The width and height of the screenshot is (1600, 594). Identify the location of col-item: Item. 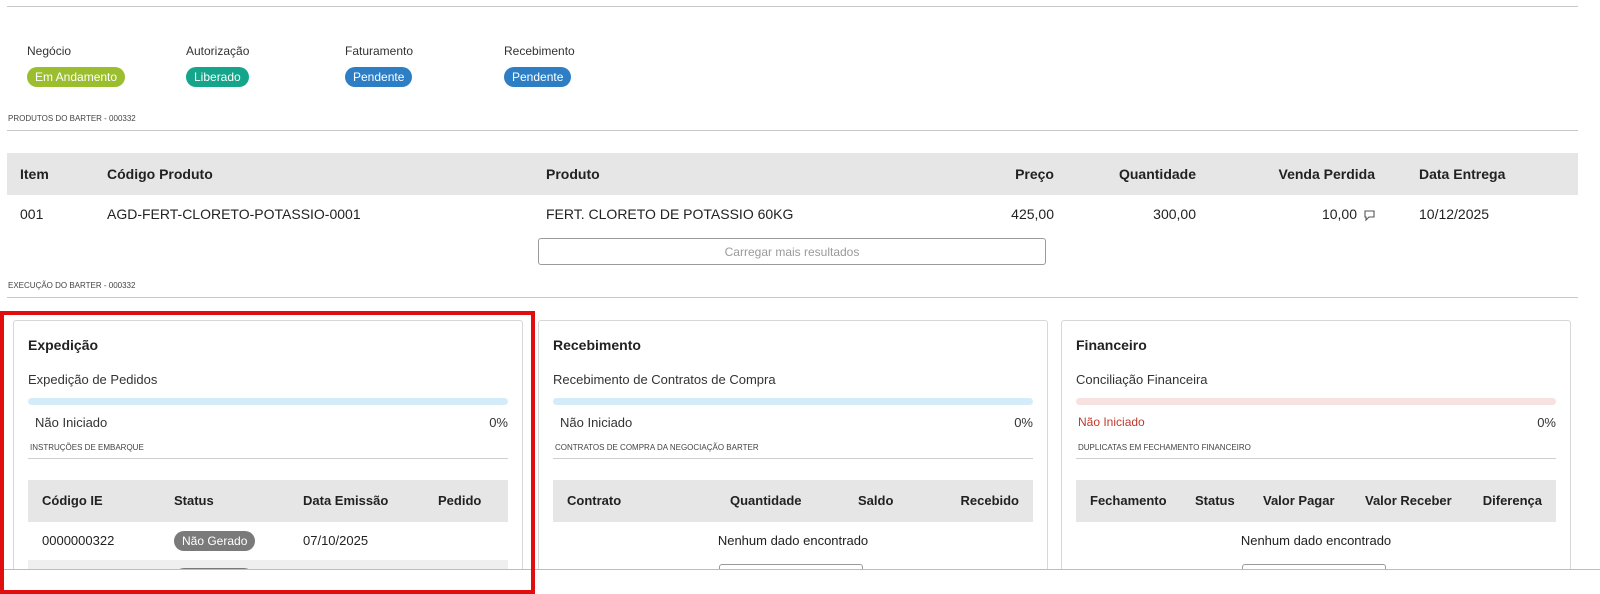
(34, 174).